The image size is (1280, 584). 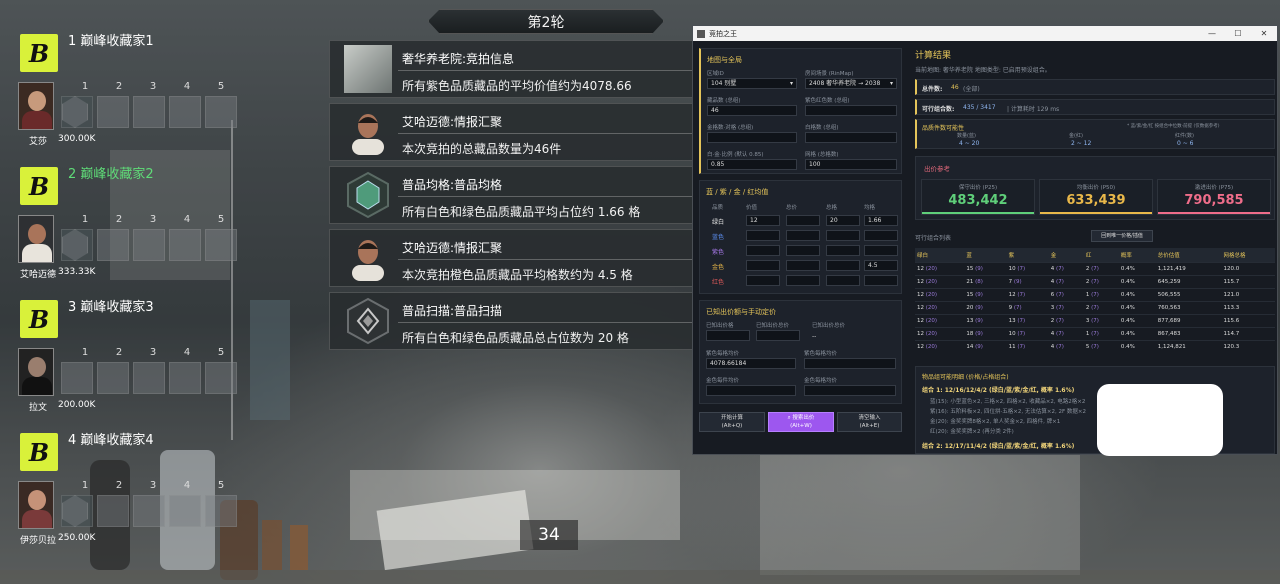 I want to click on gold-cell-input, so click(x=850, y=390).